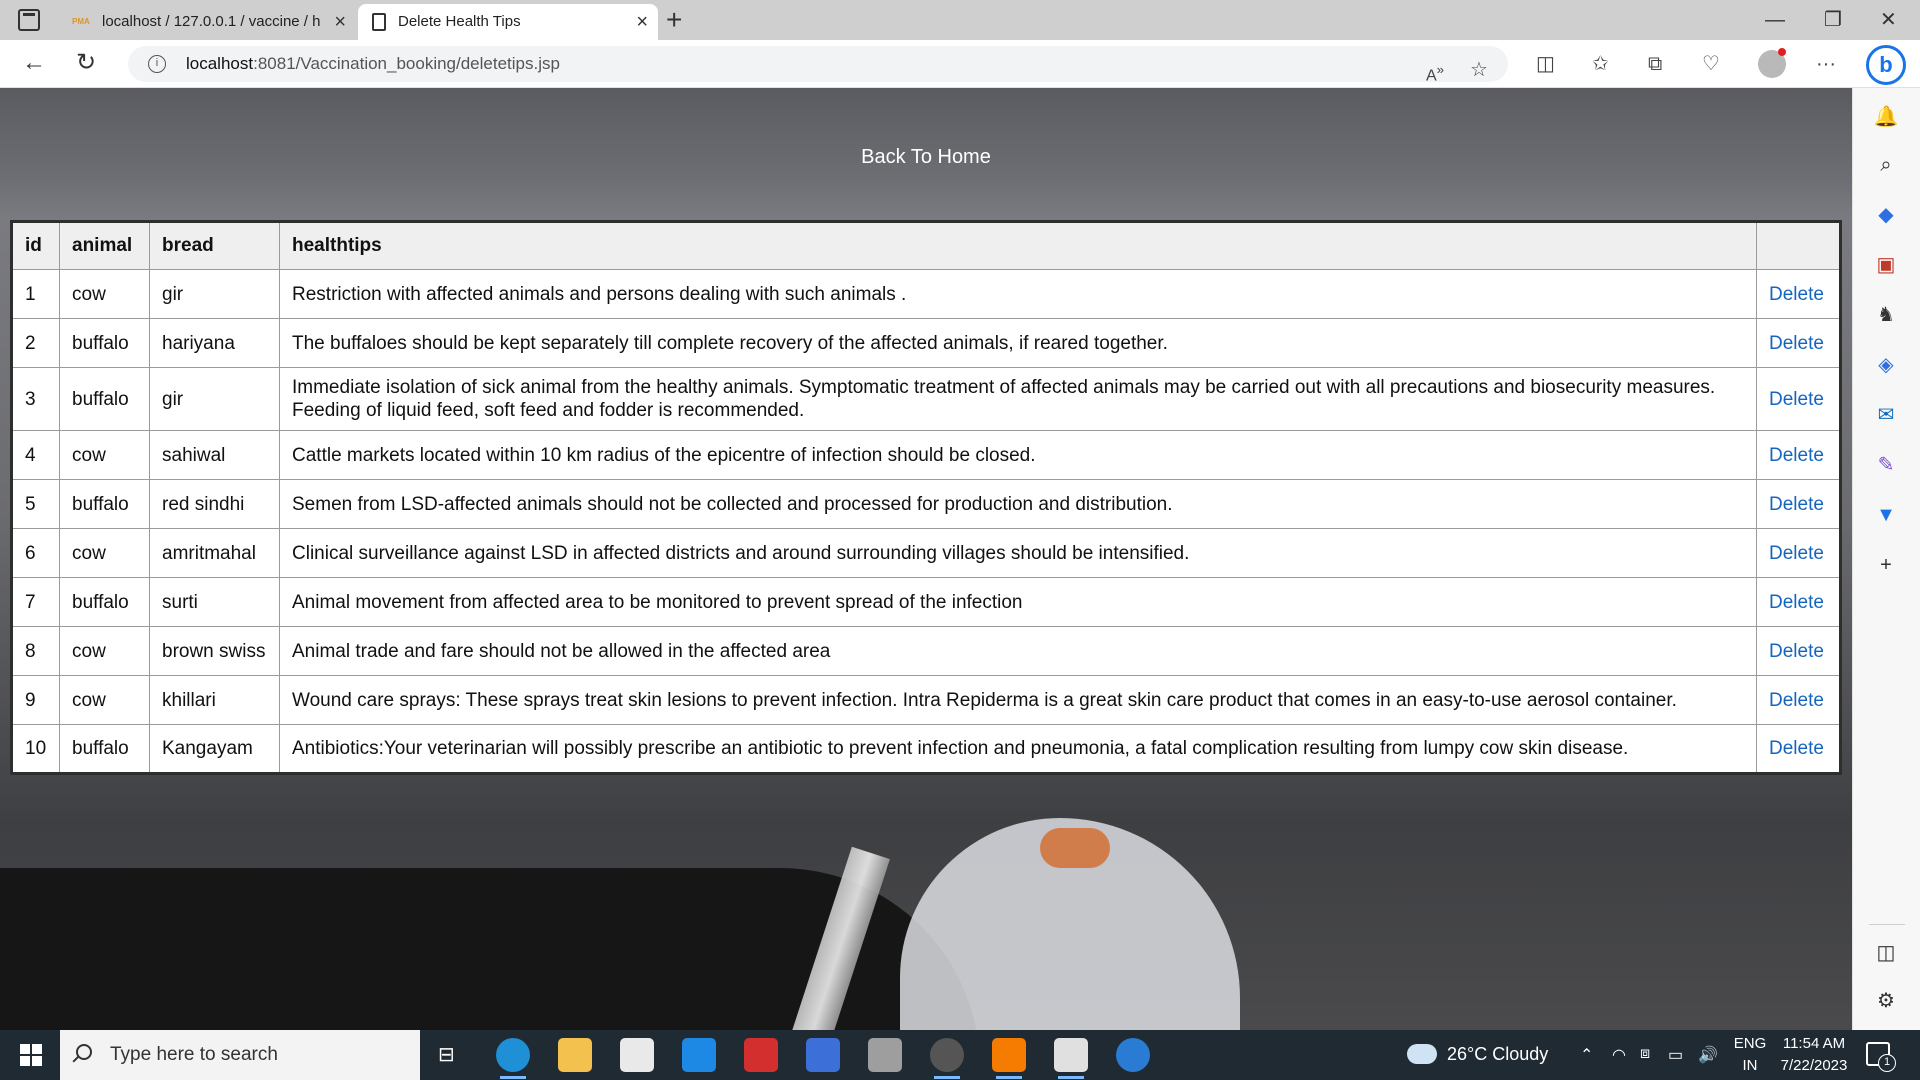 The image size is (1920, 1080). What do you see at coordinates (926, 157) in the screenshot?
I see `back-to-home-link: Back To Home` at bounding box center [926, 157].